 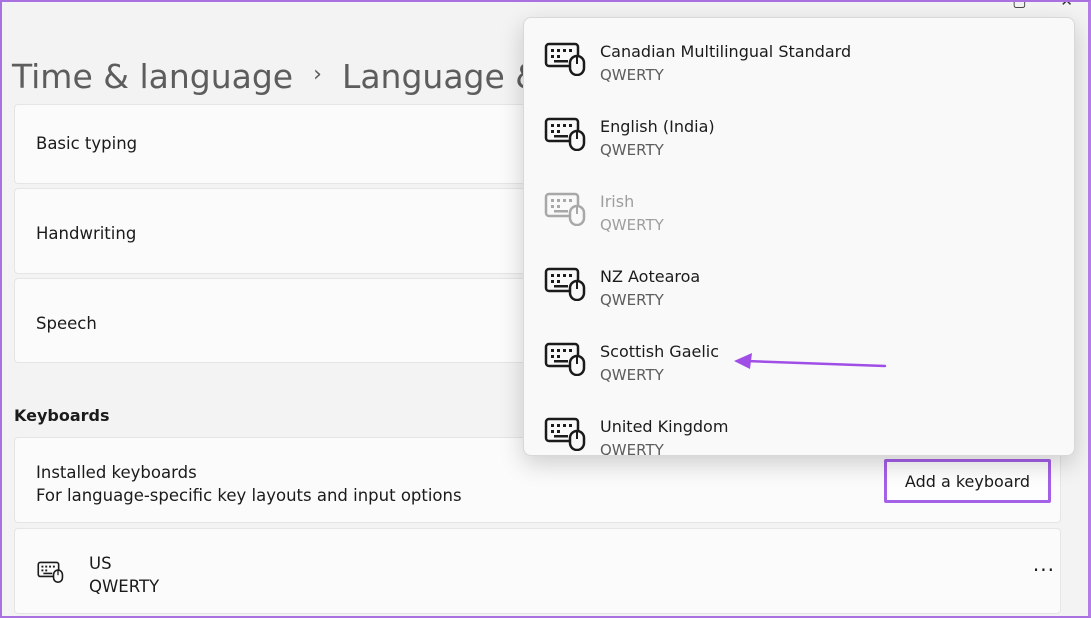 What do you see at coordinates (799, 424) in the screenshot?
I see `flyout-item-united-kingdom: United Kingdom QWERTY` at bounding box center [799, 424].